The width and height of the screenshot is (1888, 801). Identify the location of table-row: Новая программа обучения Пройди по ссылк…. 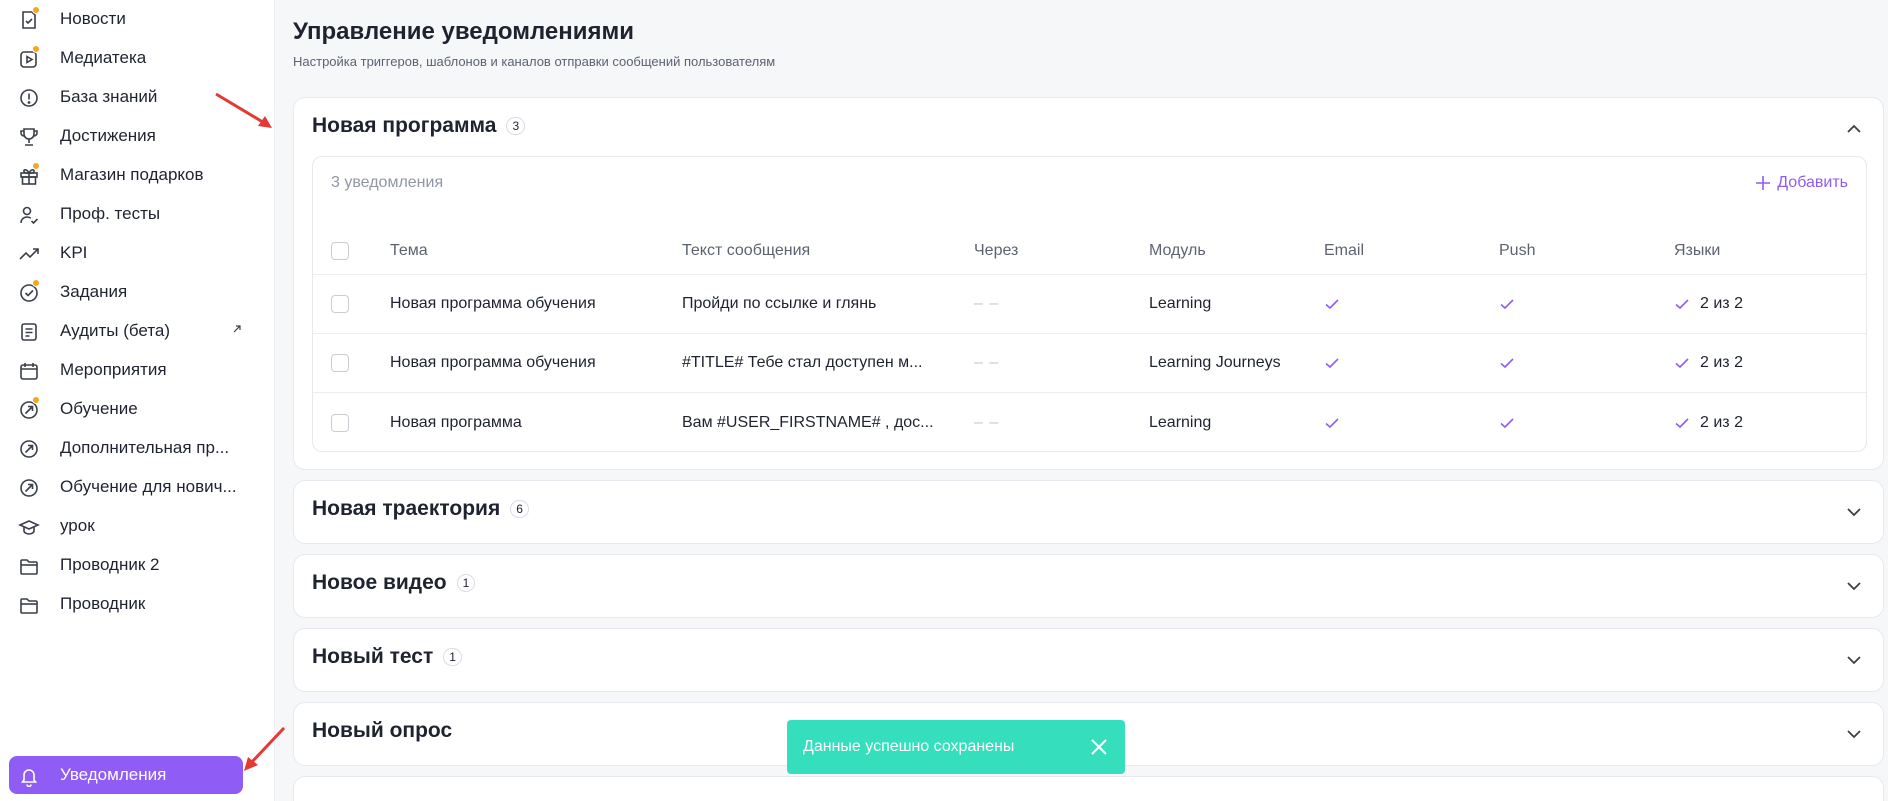
(1089, 304).